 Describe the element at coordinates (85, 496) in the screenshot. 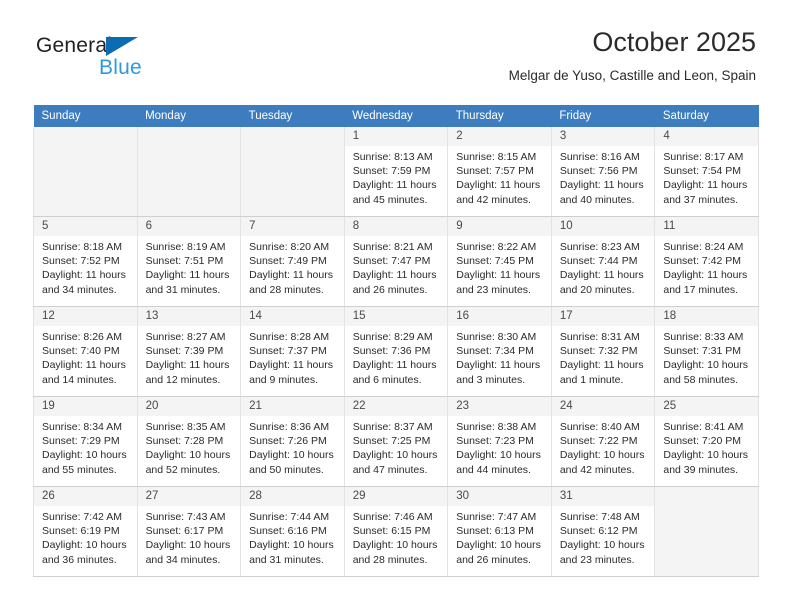

I see `day-number: 26` at that location.